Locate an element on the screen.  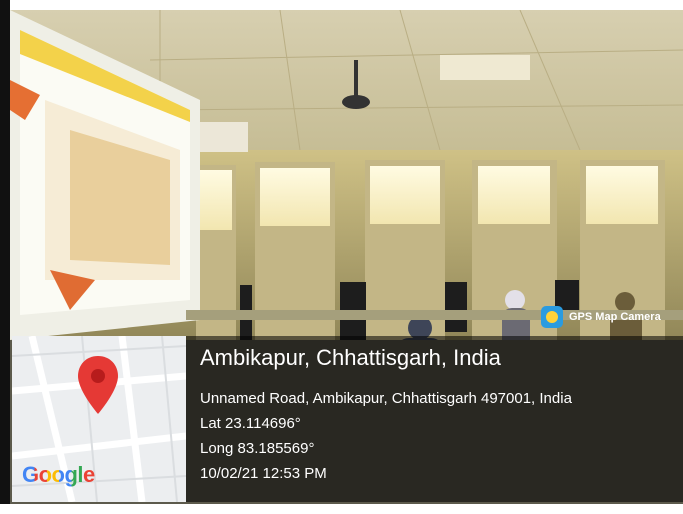
gps-map-camera-label: GPS Map Camera is located at coordinates (615, 317).